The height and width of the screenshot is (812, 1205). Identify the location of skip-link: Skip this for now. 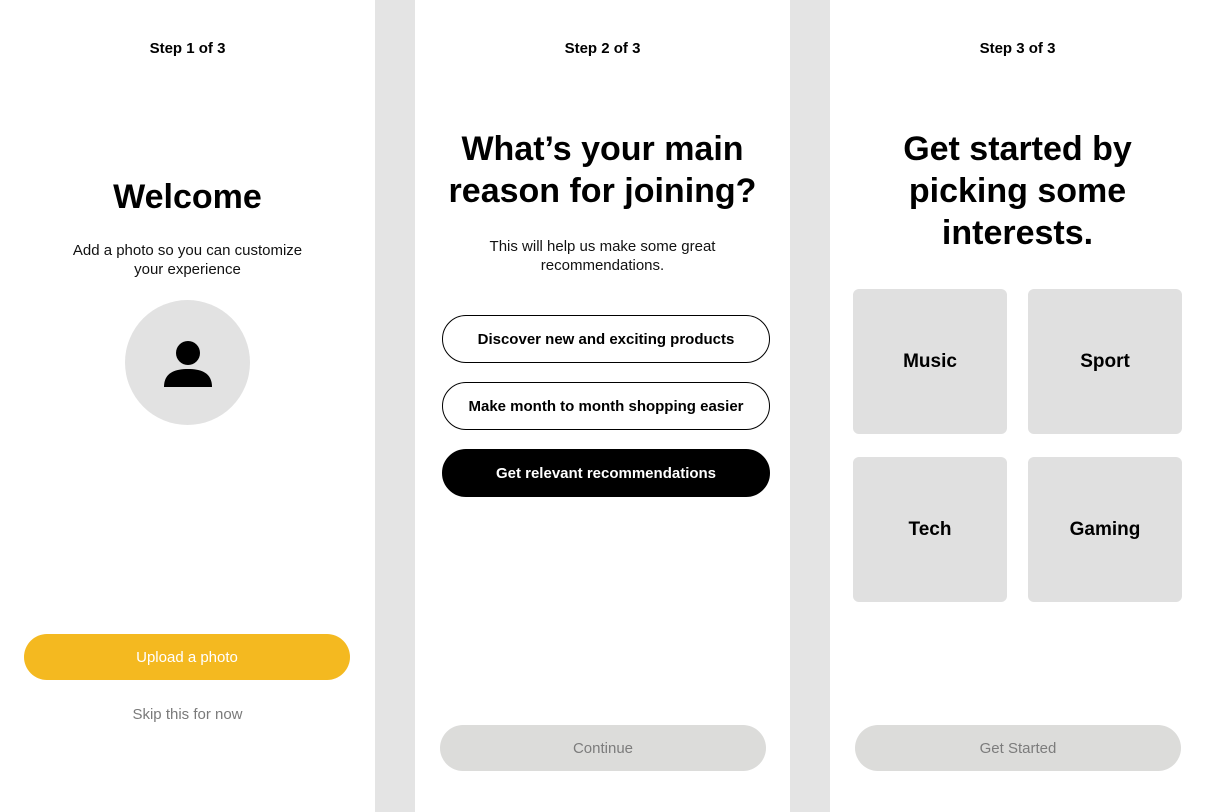
(187, 714).